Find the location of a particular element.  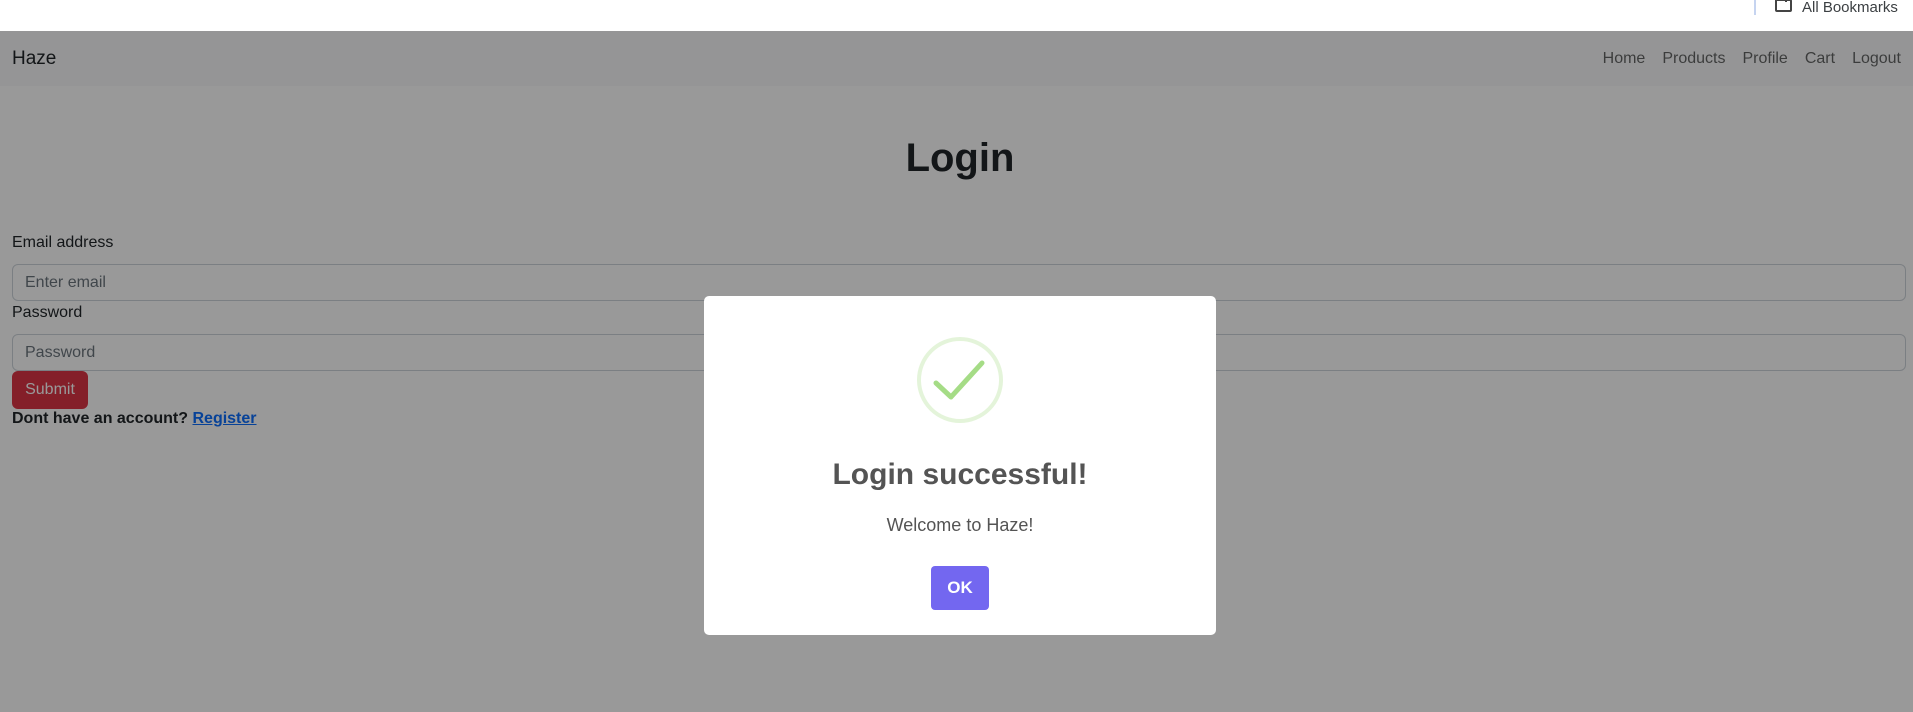

success-check-icon is located at coordinates (960, 380).